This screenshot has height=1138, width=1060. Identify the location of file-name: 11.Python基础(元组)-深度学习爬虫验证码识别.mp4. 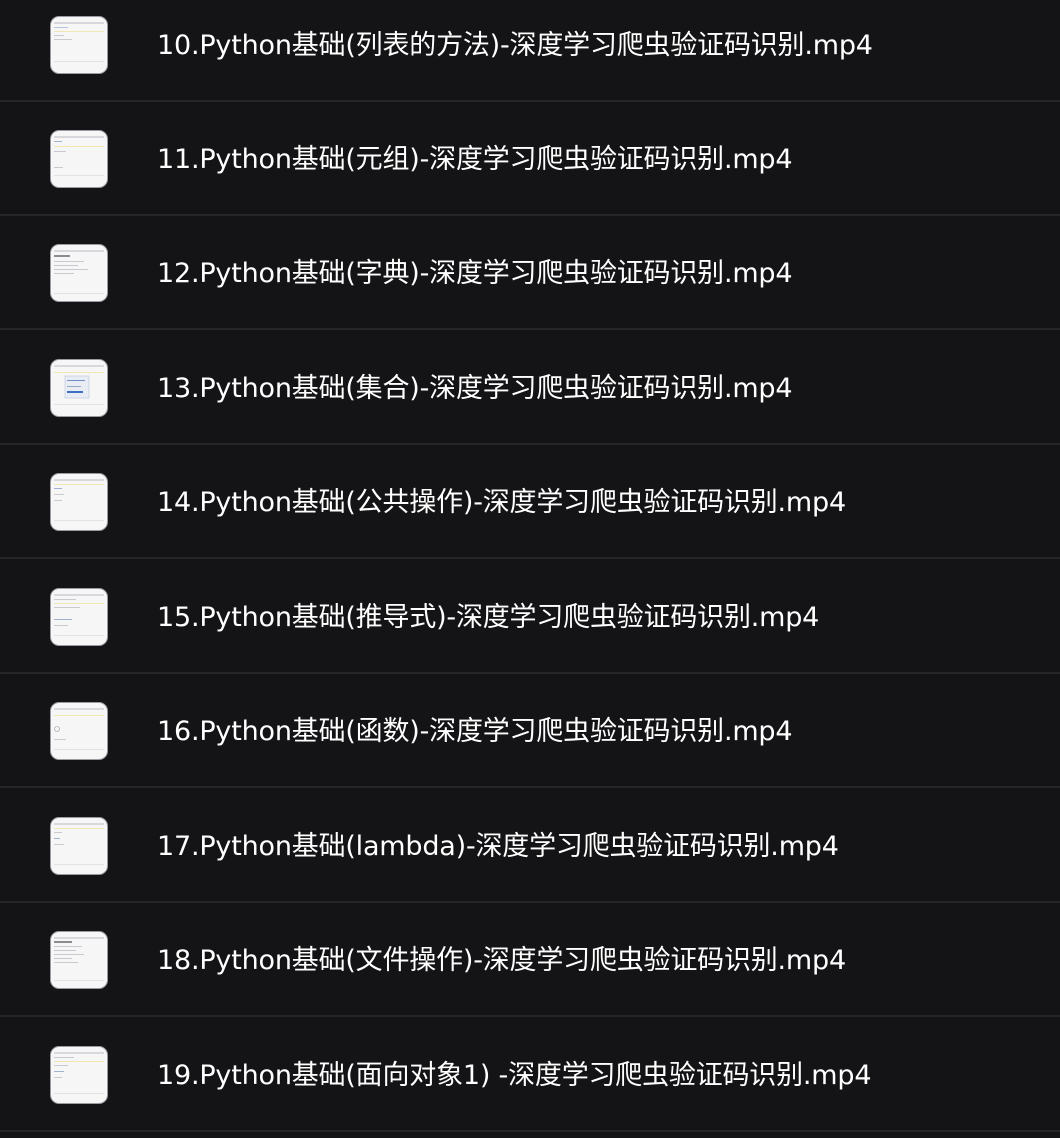
(475, 159).